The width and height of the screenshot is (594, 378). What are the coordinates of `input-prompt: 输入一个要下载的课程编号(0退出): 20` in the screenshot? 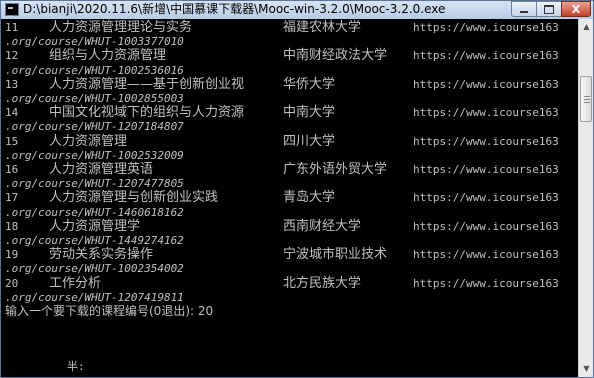 It's located at (109, 311).